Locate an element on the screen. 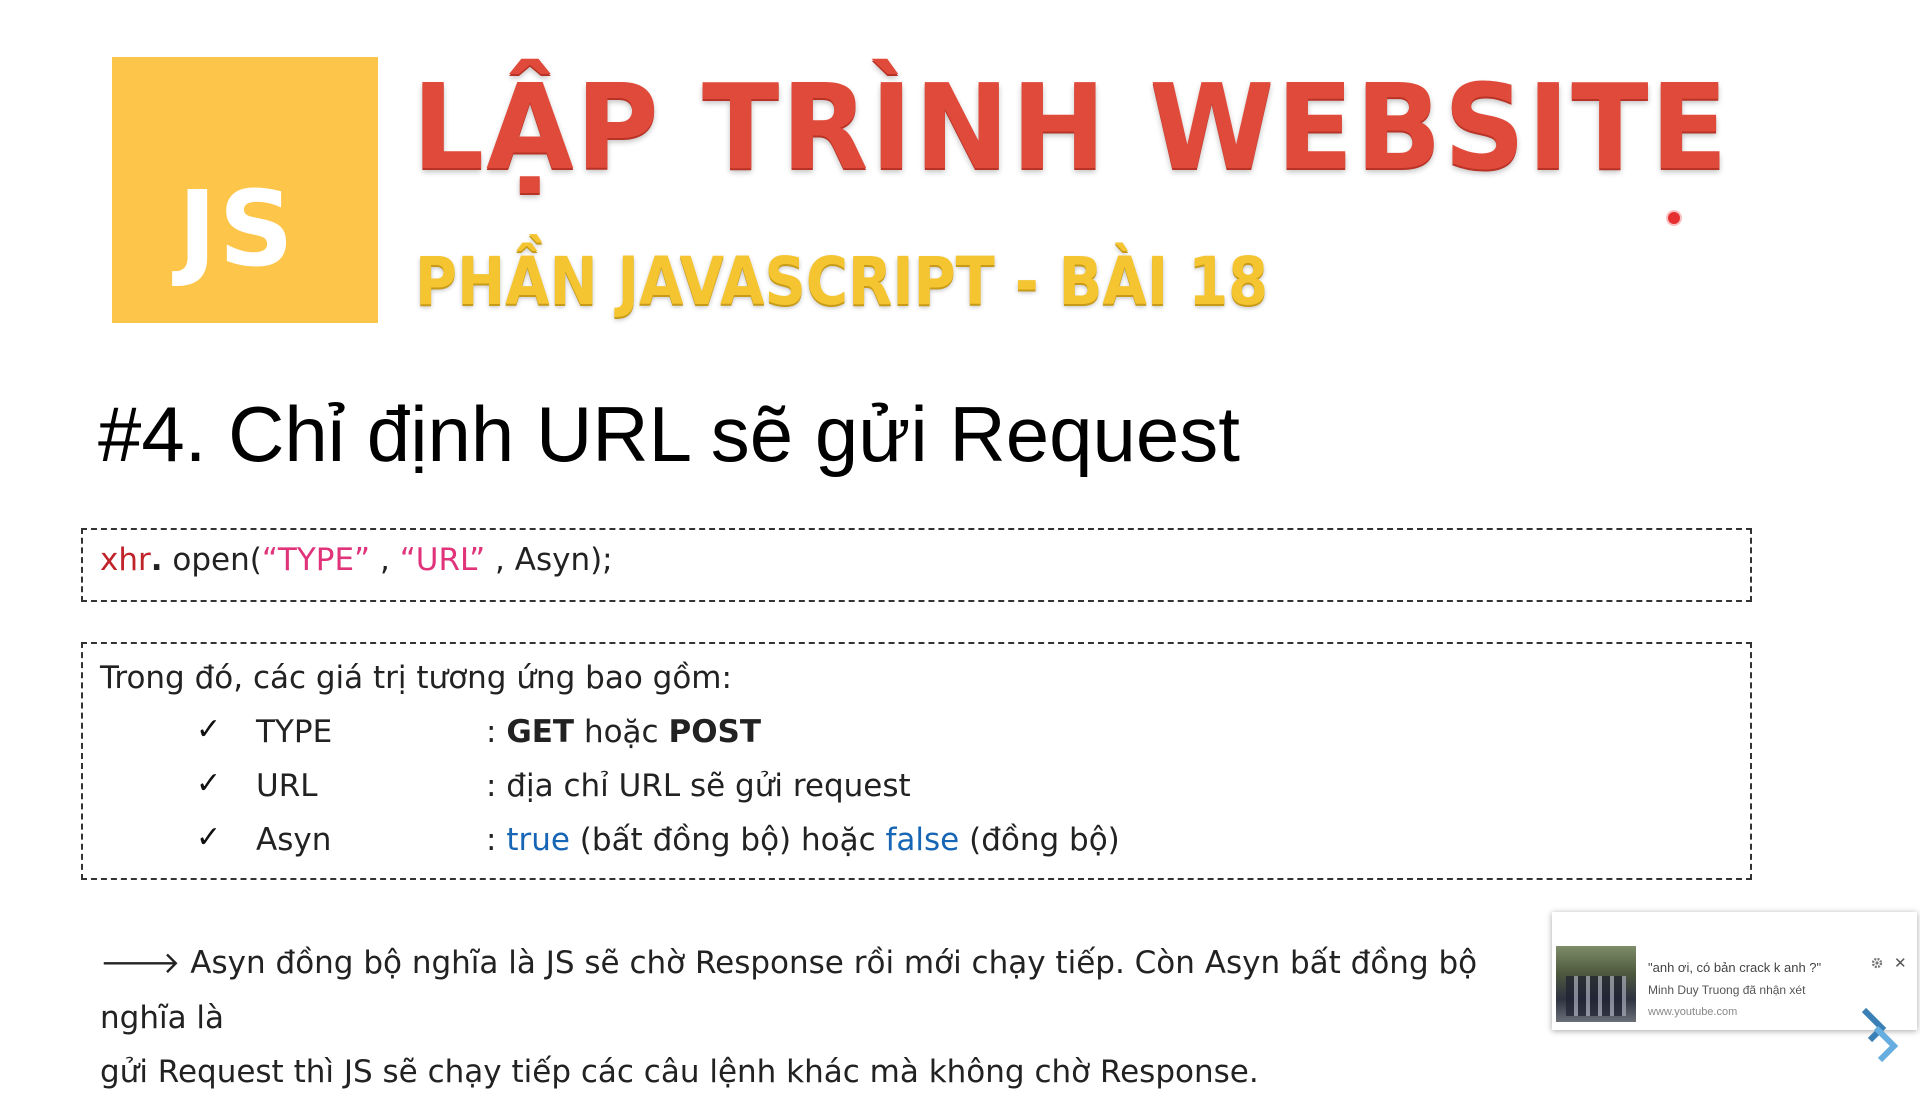  notification-comment: "anh ơi, có bản crack k anh ?" is located at coordinates (1735, 967).